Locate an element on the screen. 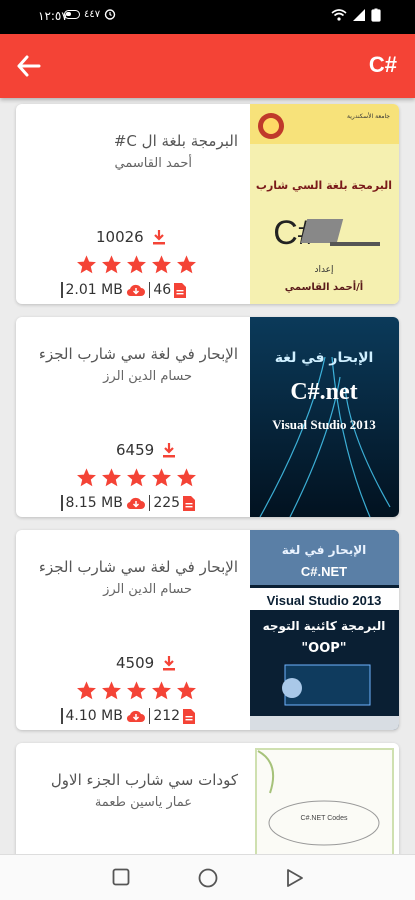 The height and width of the screenshot is (900, 415). book-cover-image: الإبحار في لغة C#.net Visual Studio 2013 is located at coordinates (324, 417).